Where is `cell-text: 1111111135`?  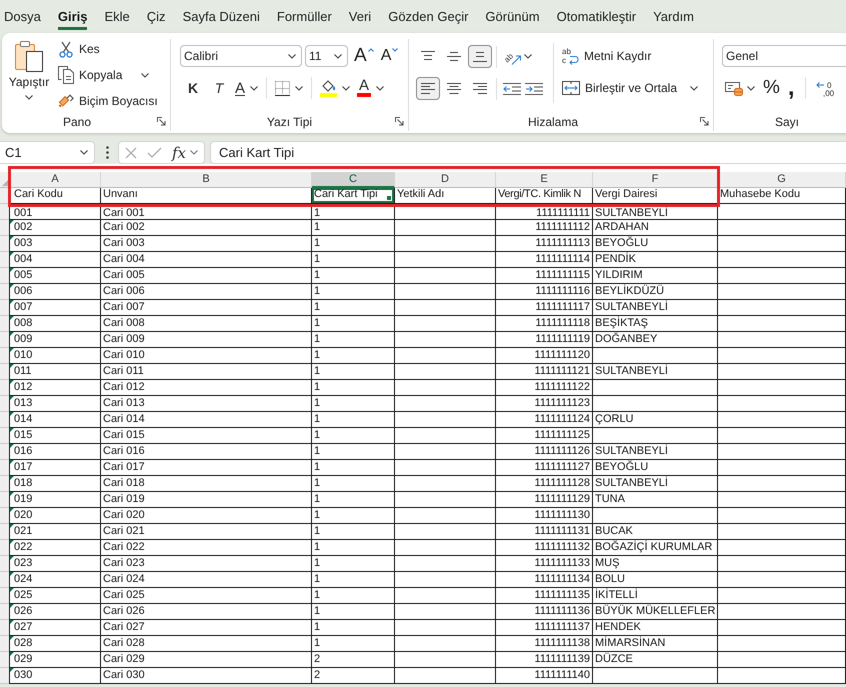 cell-text: 1111111135 is located at coordinates (562, 595).